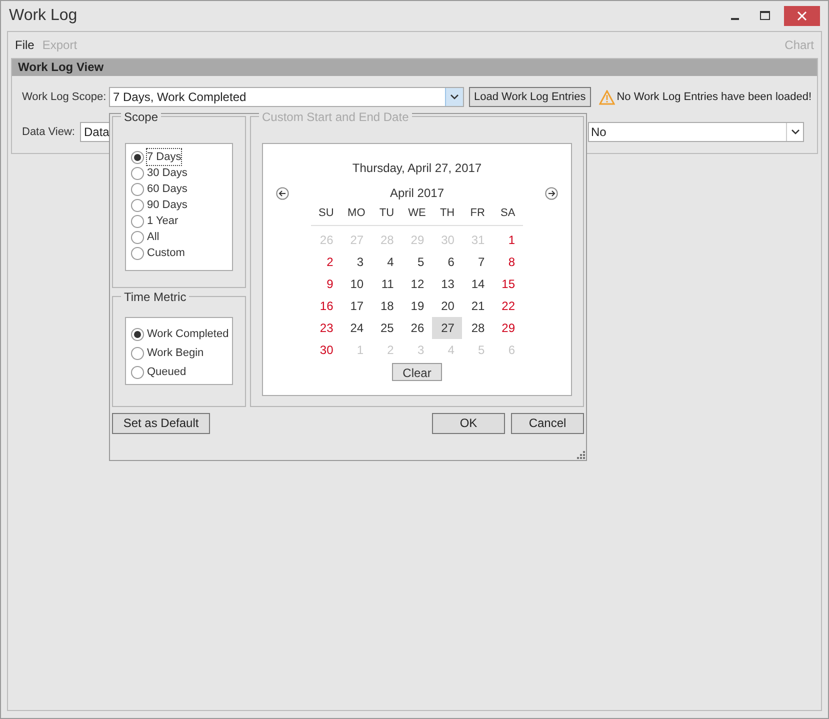 This screenshot has height=719, width=829. What do you see at coordinates (181, 157) in the screenshot?
I see `radio-option: 7 Days` at bounding box center [181, 157].